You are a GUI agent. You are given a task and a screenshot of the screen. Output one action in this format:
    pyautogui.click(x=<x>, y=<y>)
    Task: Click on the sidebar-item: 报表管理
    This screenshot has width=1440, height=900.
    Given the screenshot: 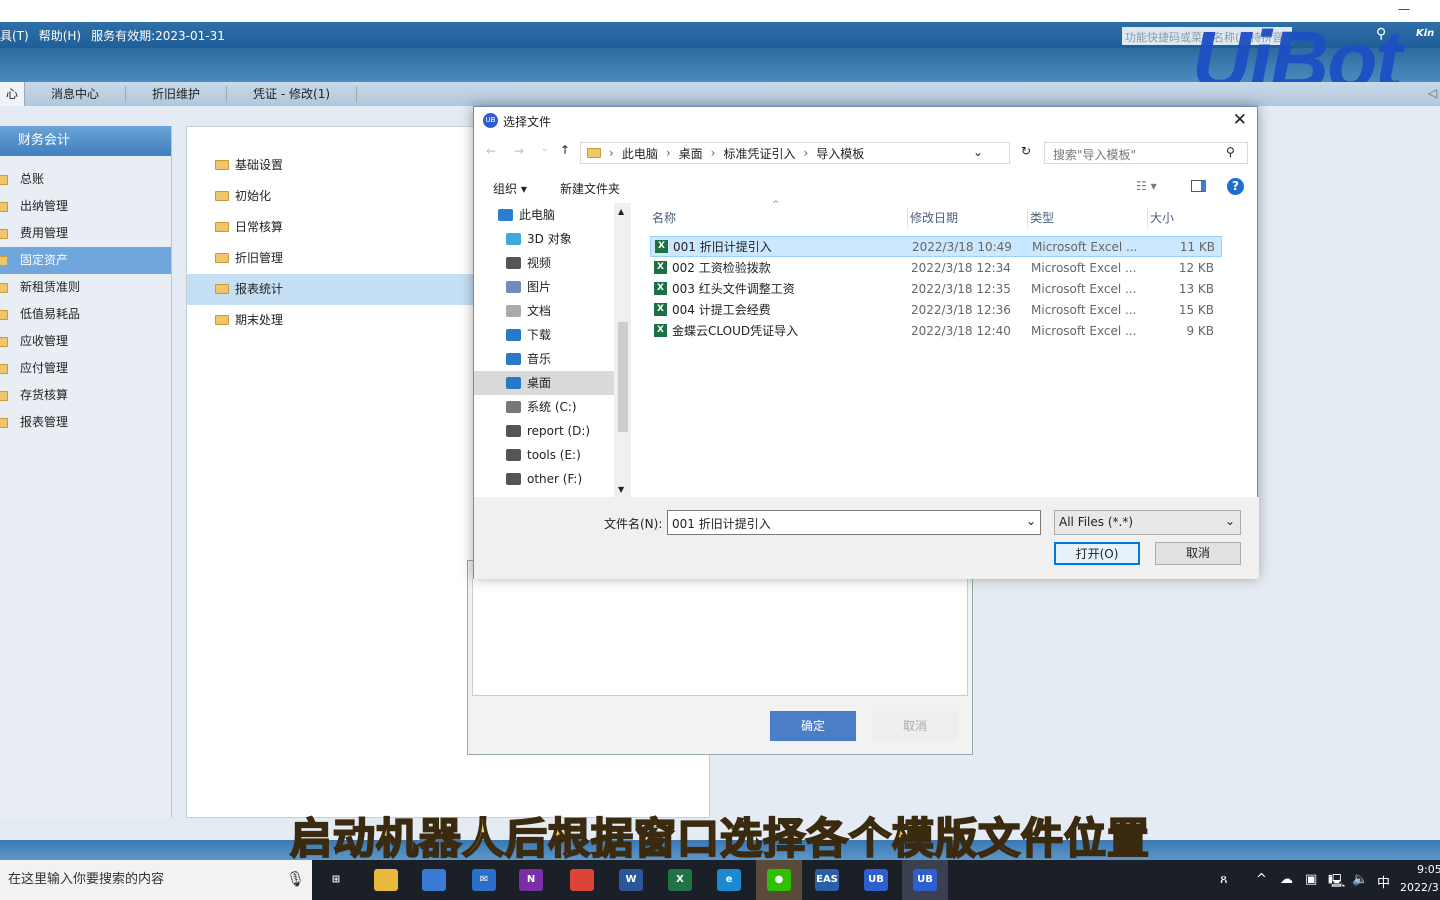 What is the action you would take?
    pyautogui.click(x=85, y=422)
    